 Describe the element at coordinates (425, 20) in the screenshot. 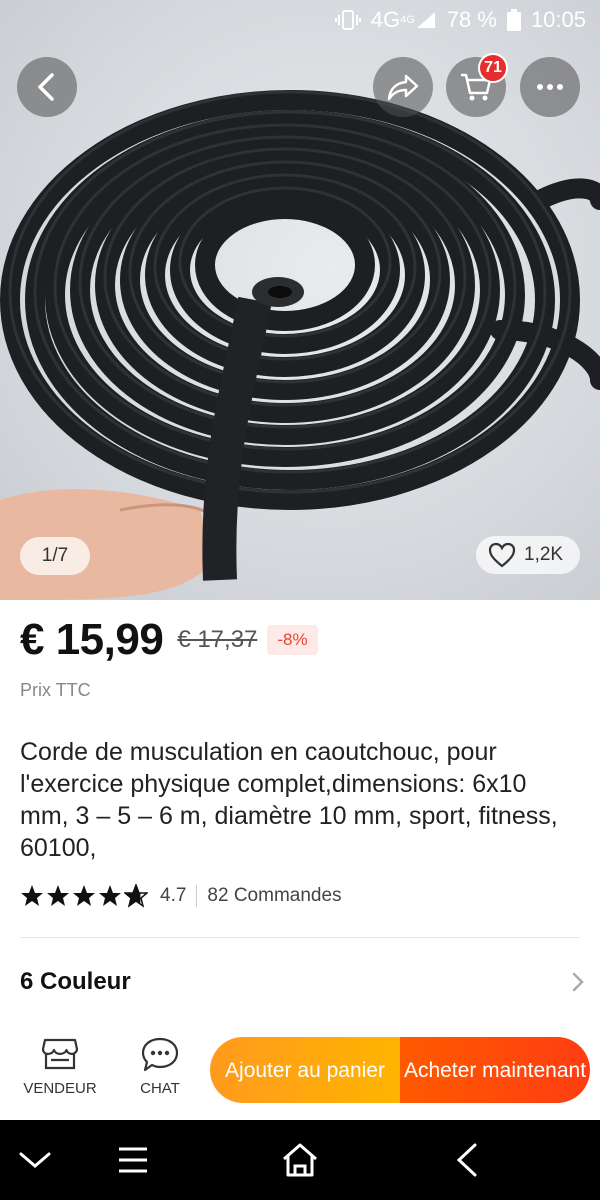

I see `signal-icon` at that location.